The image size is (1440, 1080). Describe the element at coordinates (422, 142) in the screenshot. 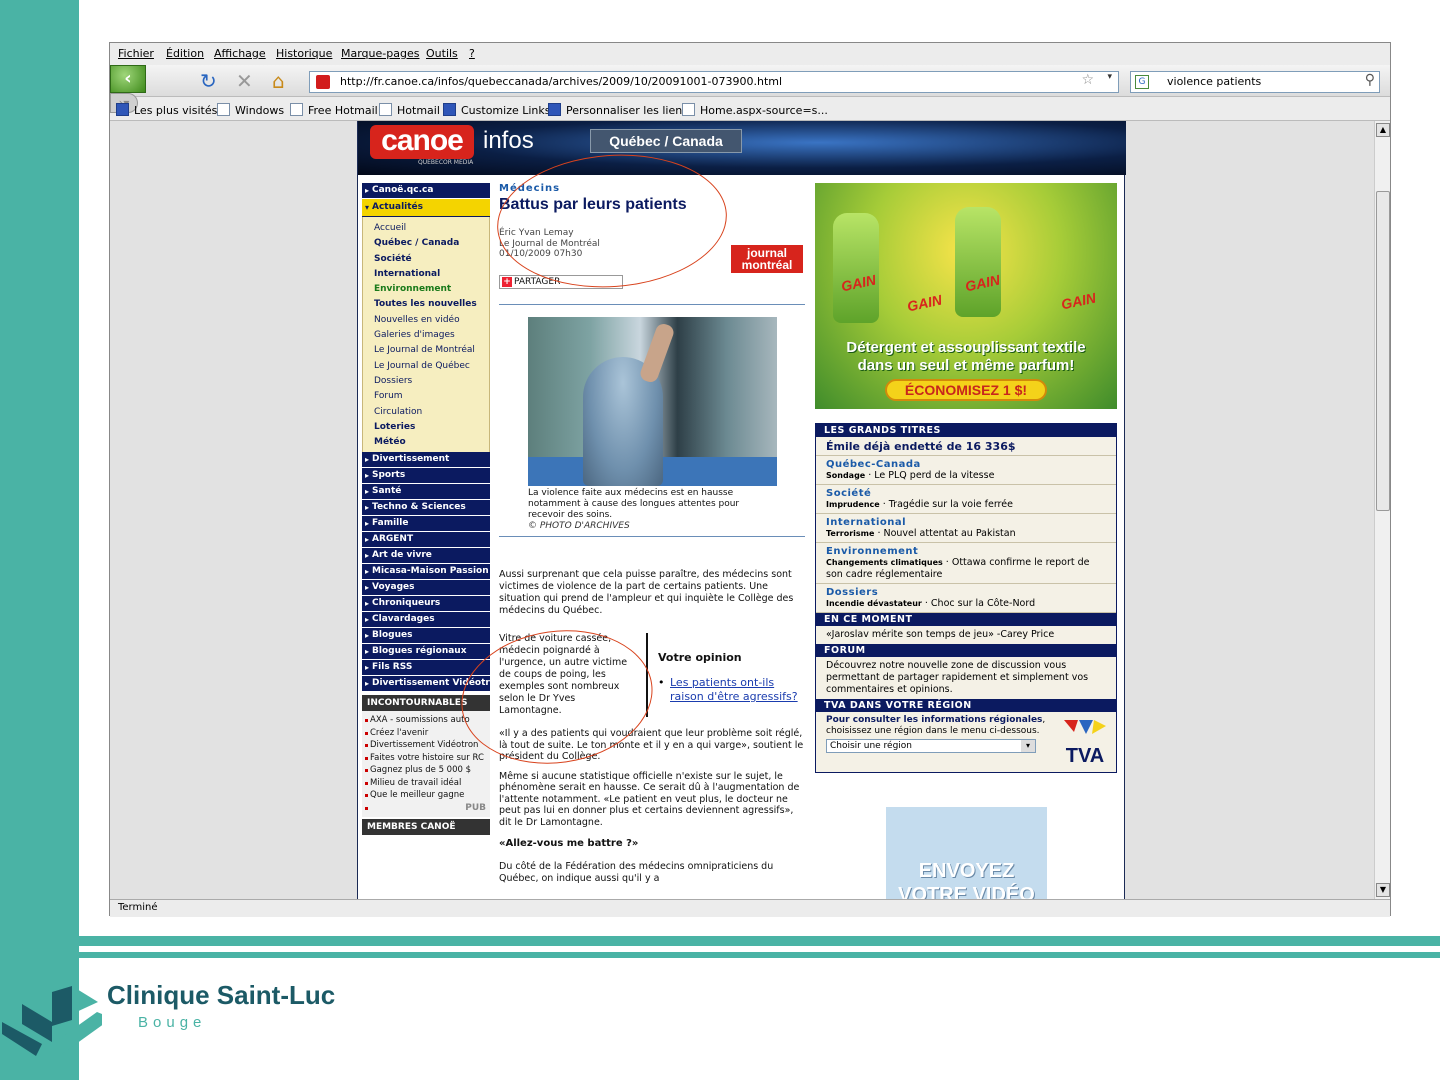

I see `canoe-logo: canoe` at that location.